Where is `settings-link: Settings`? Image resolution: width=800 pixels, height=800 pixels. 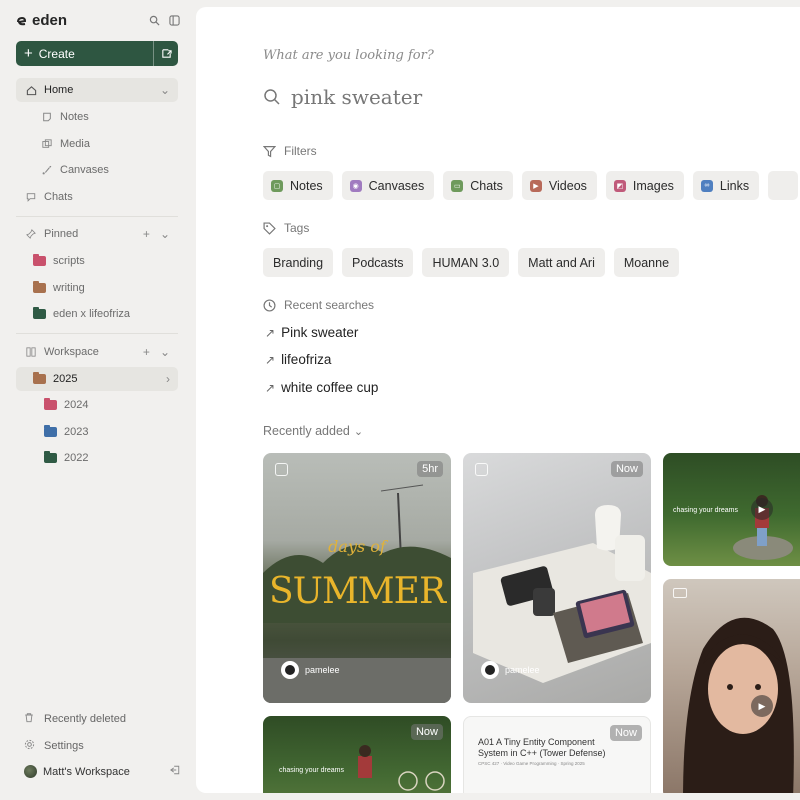
settings-link: Settings is located at coordinates (102, 746).